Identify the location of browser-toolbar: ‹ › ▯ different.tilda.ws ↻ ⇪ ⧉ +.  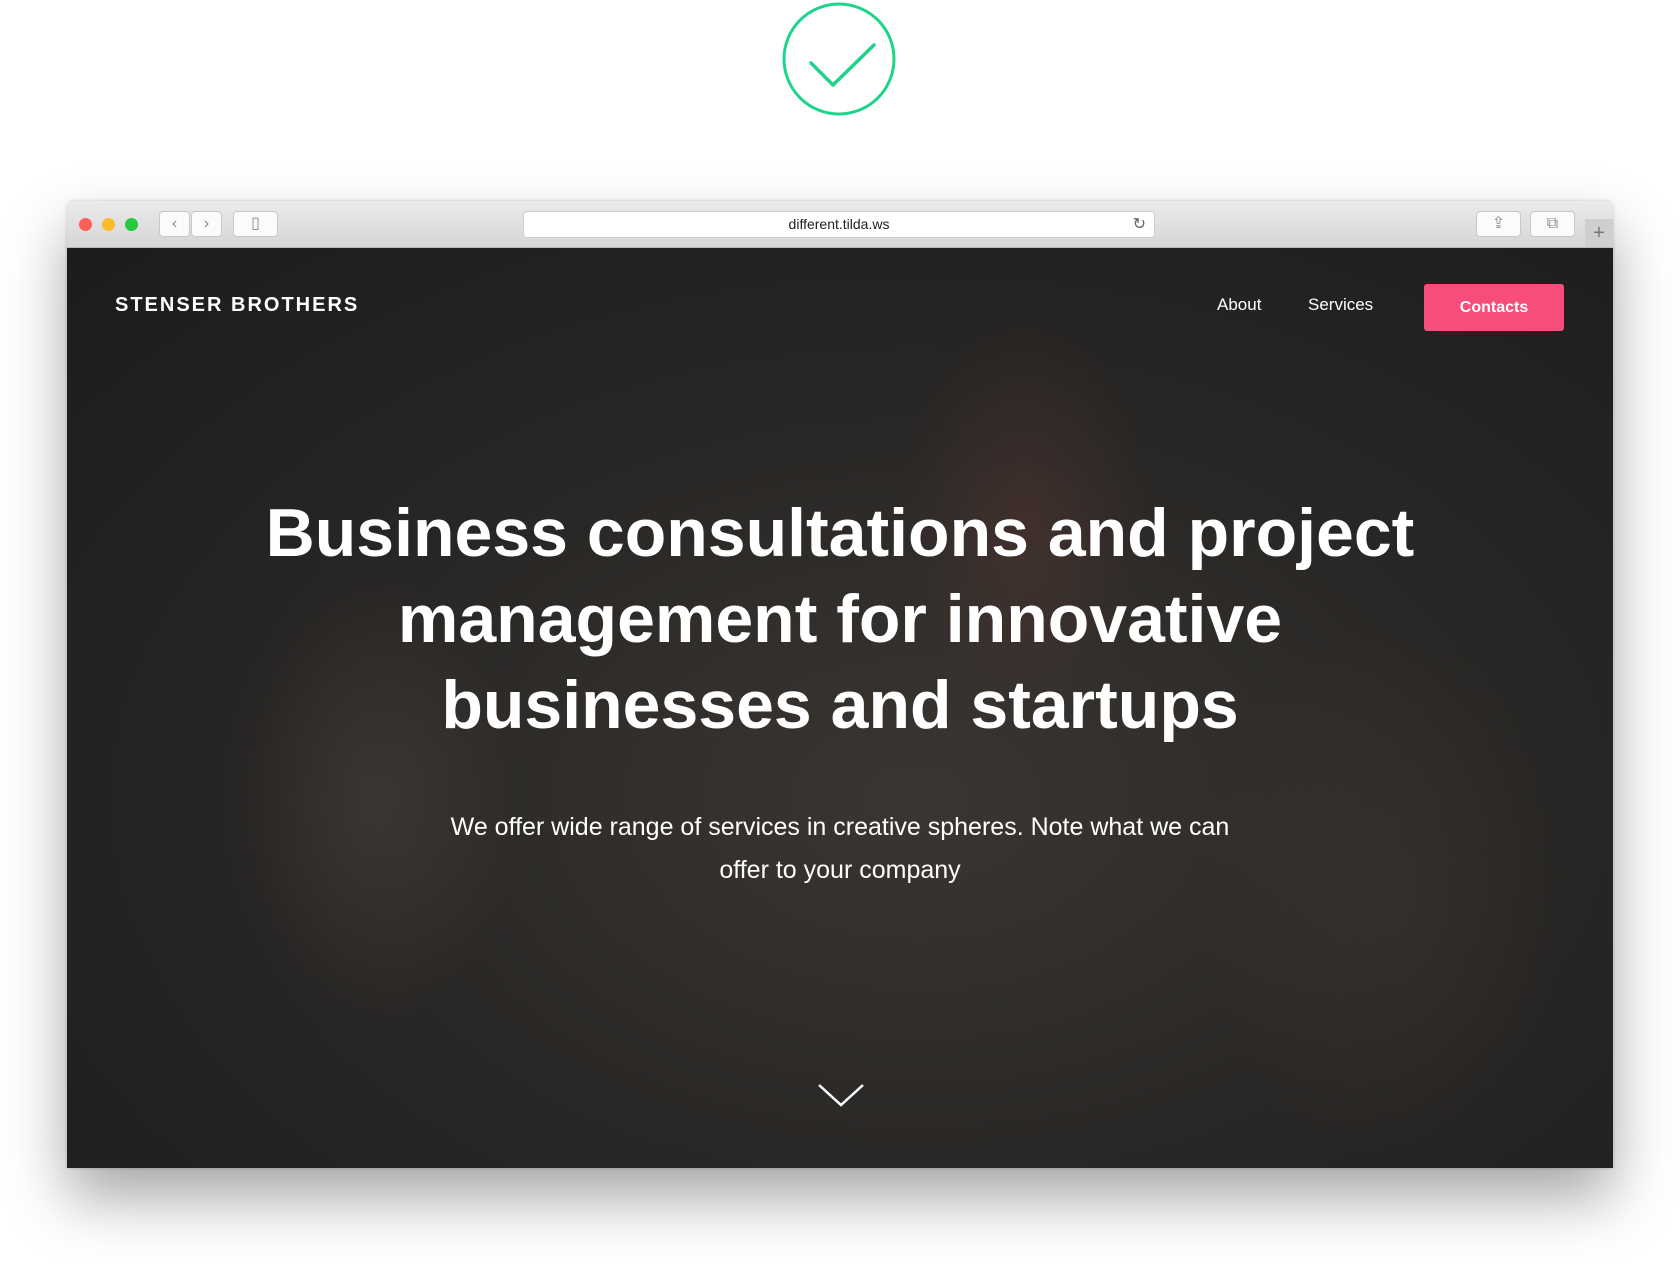
(840, 224).